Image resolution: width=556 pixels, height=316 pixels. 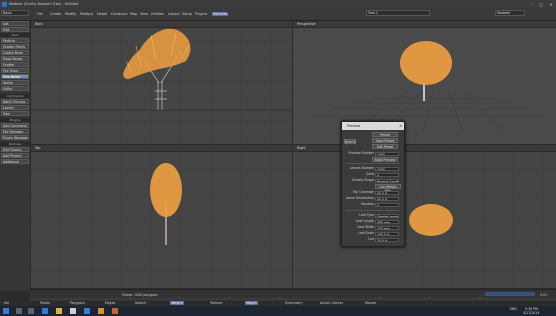 I want to click on tool-spline: Spline, so click(x=15, y=82).